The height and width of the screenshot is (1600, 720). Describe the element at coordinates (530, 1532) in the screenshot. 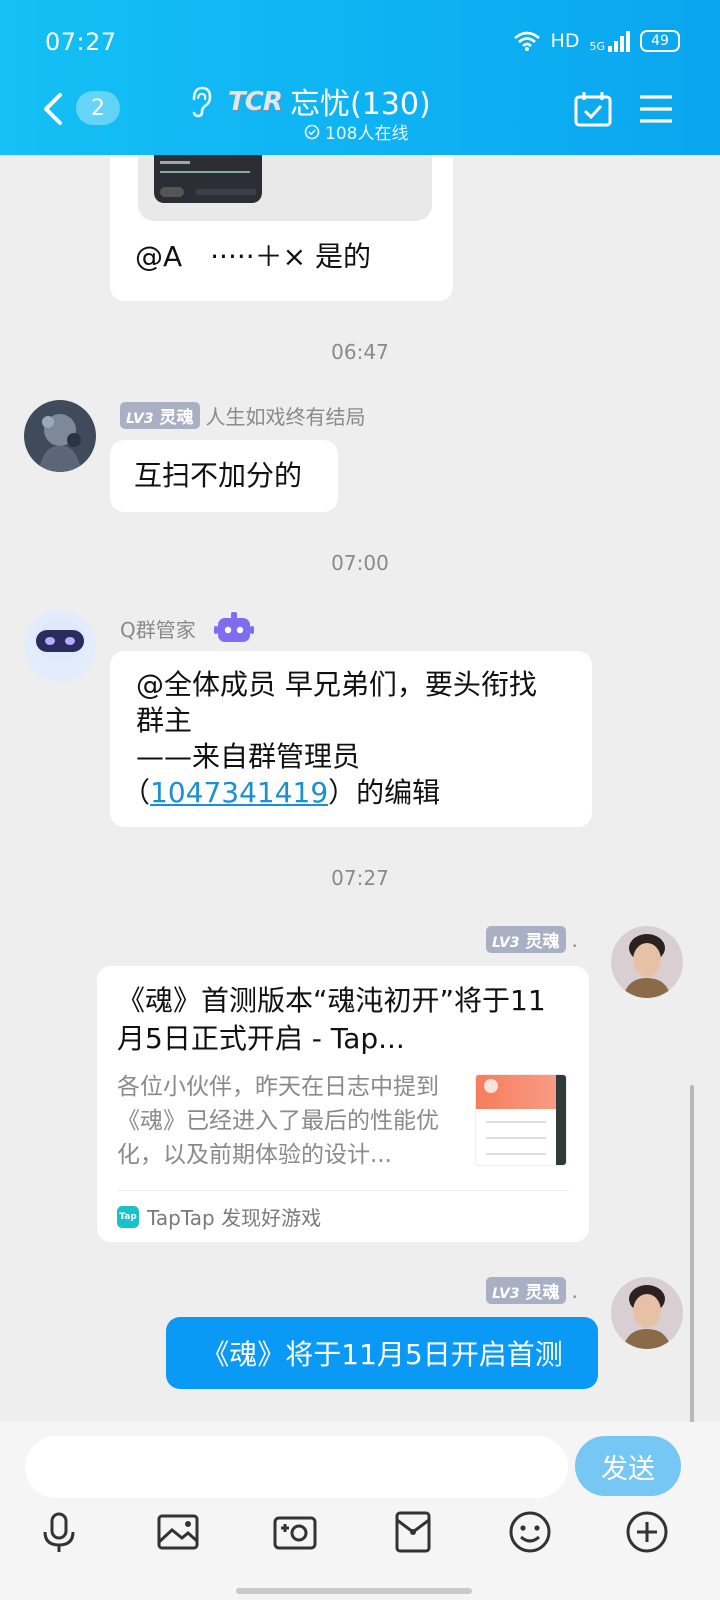

I see `emoji-icon` at that location.